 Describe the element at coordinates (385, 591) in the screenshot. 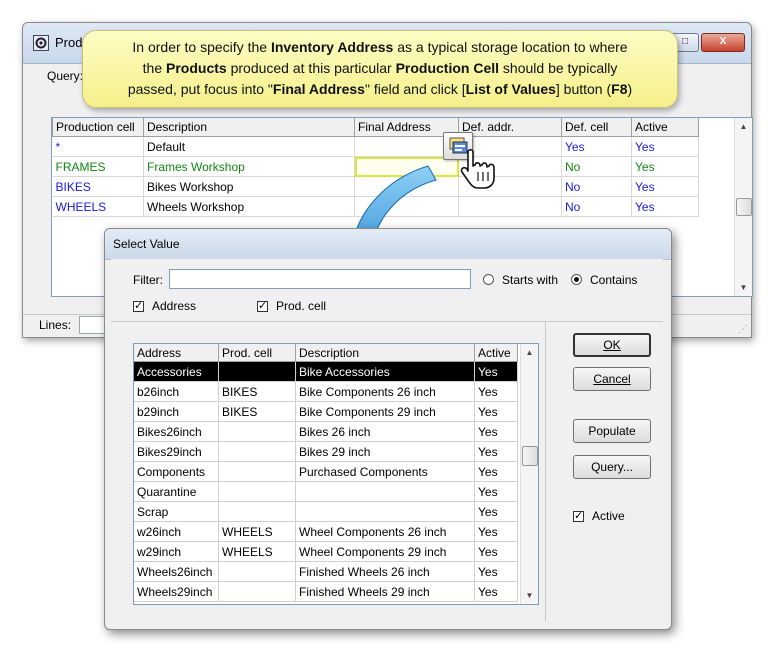

I see `cell-description: Finished Wheels 29 inch` at that location.